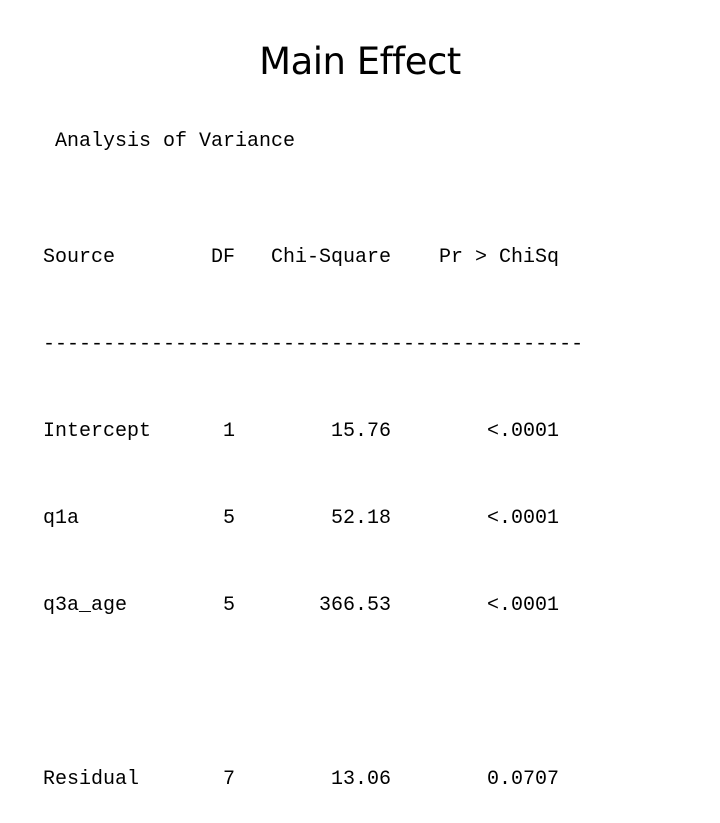 This screenshot has width=720, height=823. I want to click on row-source: Intercept, so click(97, 431).